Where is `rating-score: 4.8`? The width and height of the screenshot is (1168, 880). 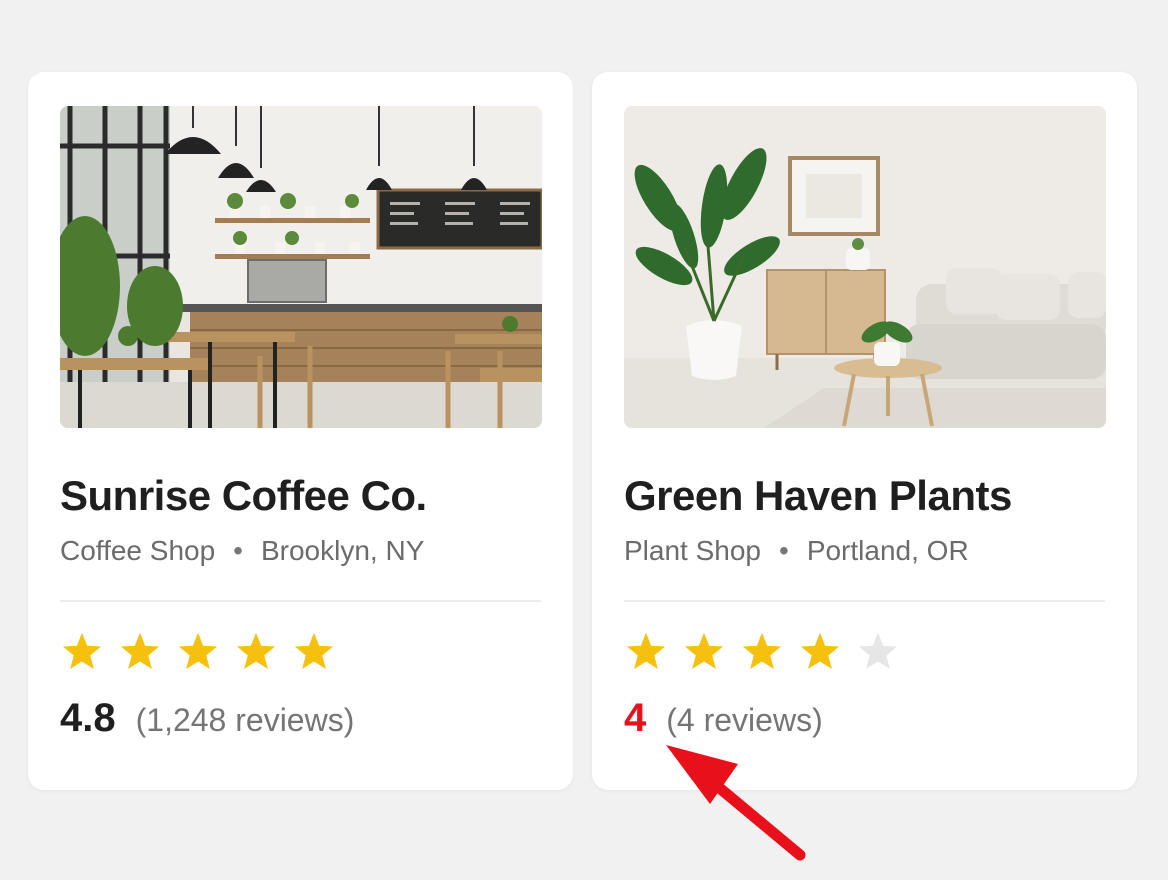 rating-score: 4.8 is located at coordinates (88, 718).